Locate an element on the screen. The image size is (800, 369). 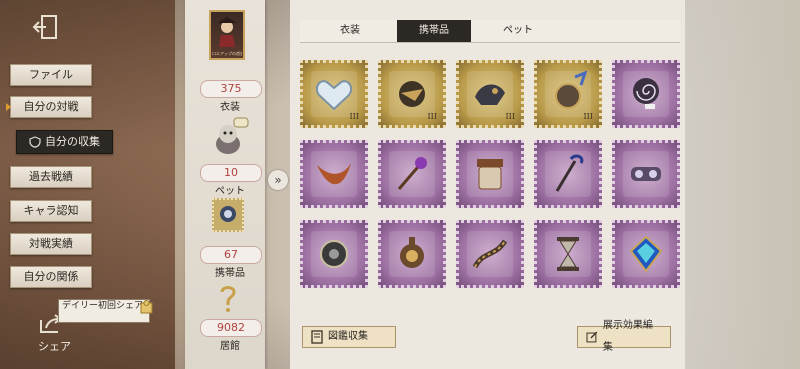
costume-label: 衣装 is located at coordinates (230, 107).